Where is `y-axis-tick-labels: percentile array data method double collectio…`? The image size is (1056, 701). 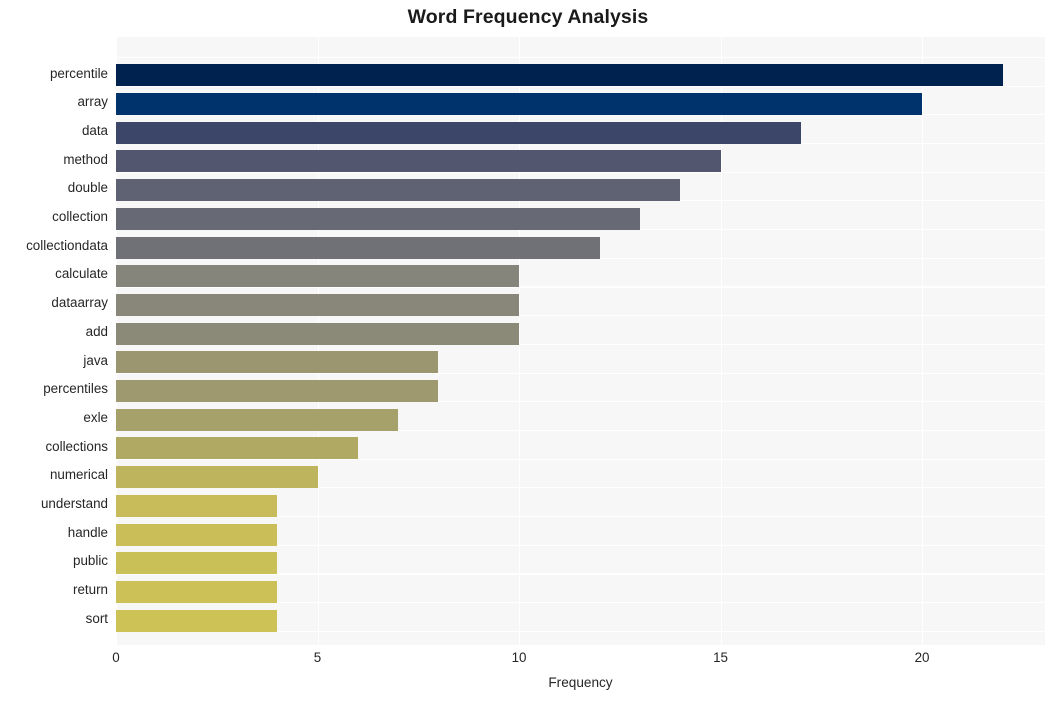 y-axis-tick-labels: percentile array data method double collectio… is located at coordinates (54, 341).